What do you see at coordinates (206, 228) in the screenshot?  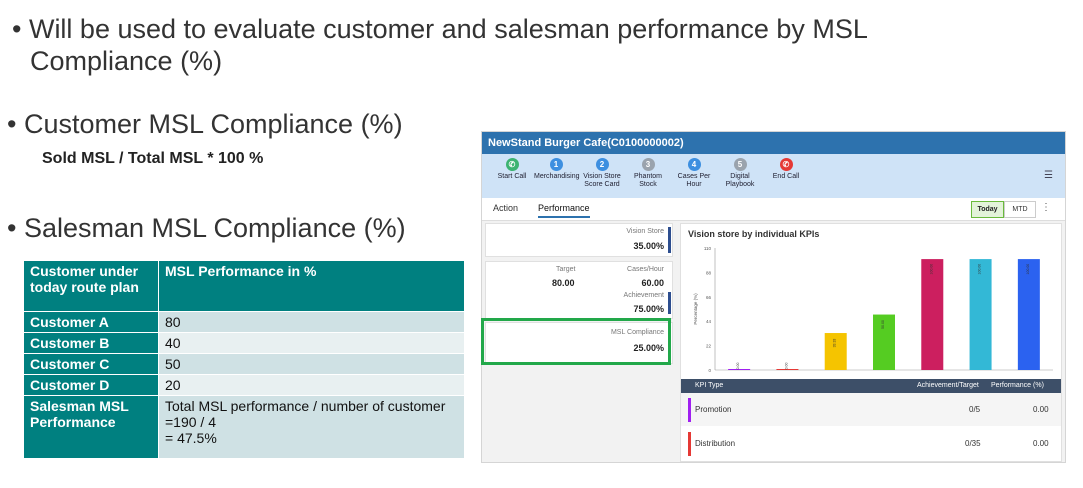 I see `bullet-salesman-msl: • Salesman MSL Compliance (%)` at bounding box center [206, 228].